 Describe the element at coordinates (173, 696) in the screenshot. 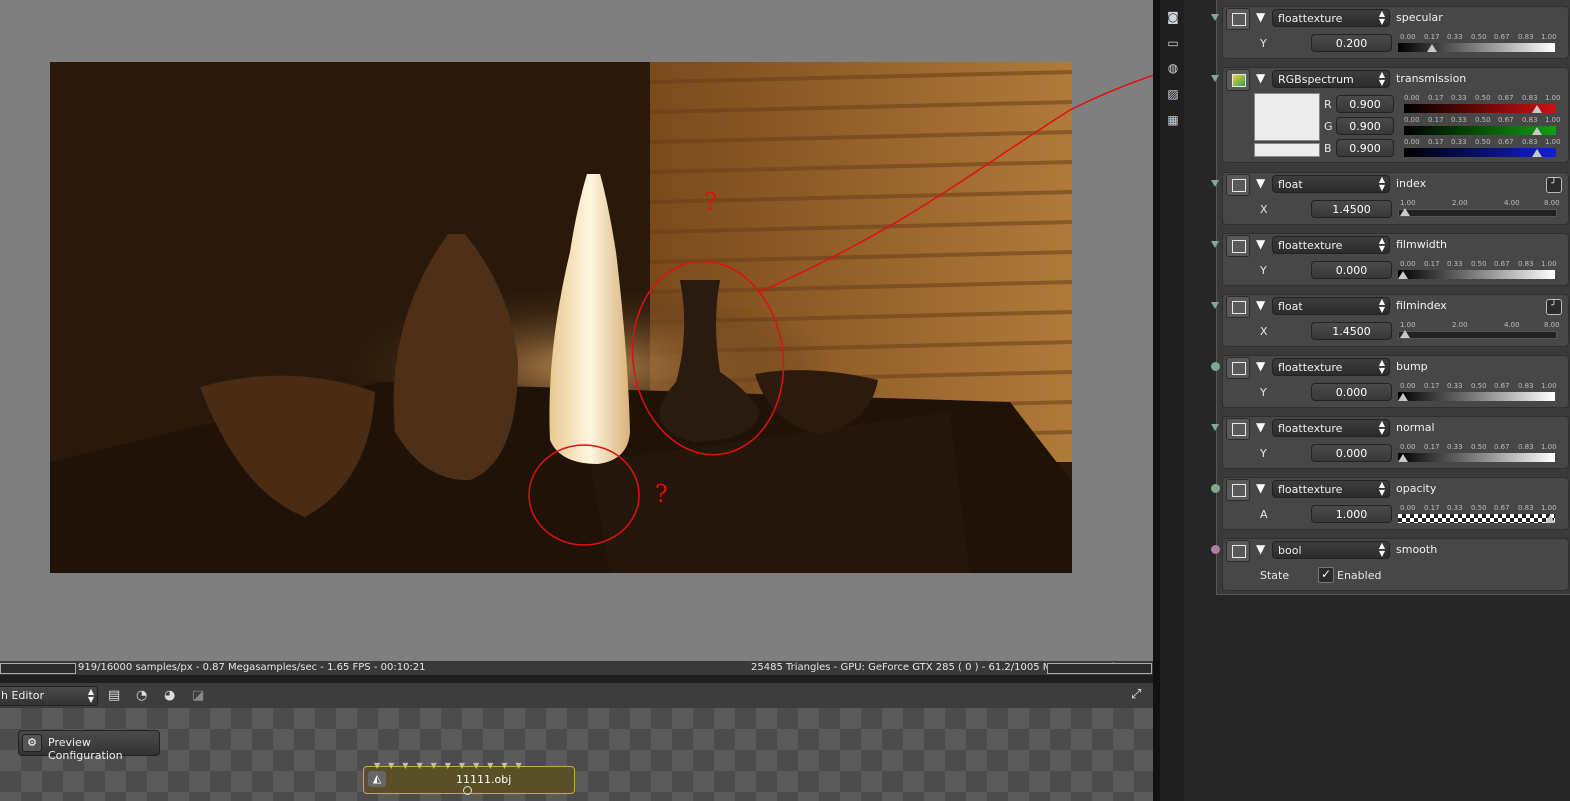

I see `sphere-icon: ◕` at that location.